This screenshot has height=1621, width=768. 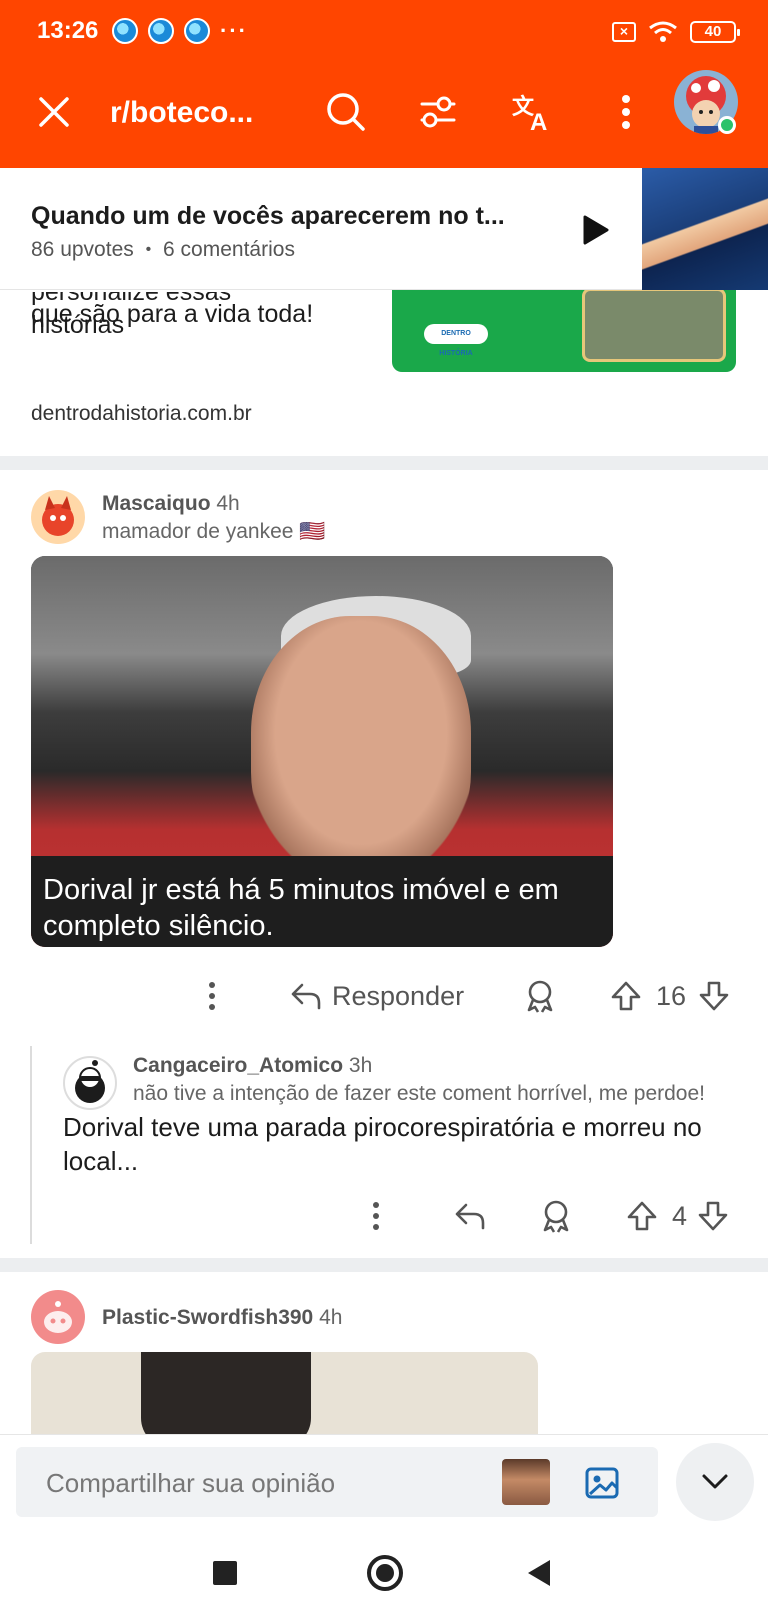 I want to click on username: Plastic-Swordfish390, so click(x=207, y=1317).